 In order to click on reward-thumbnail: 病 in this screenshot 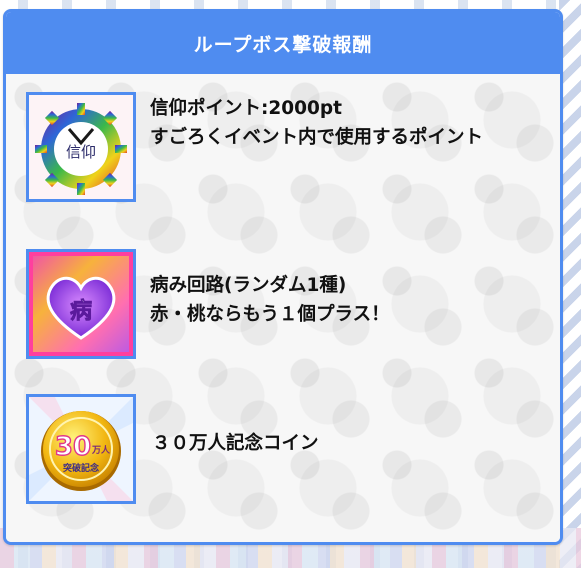, I will do `click(81, 304)`.